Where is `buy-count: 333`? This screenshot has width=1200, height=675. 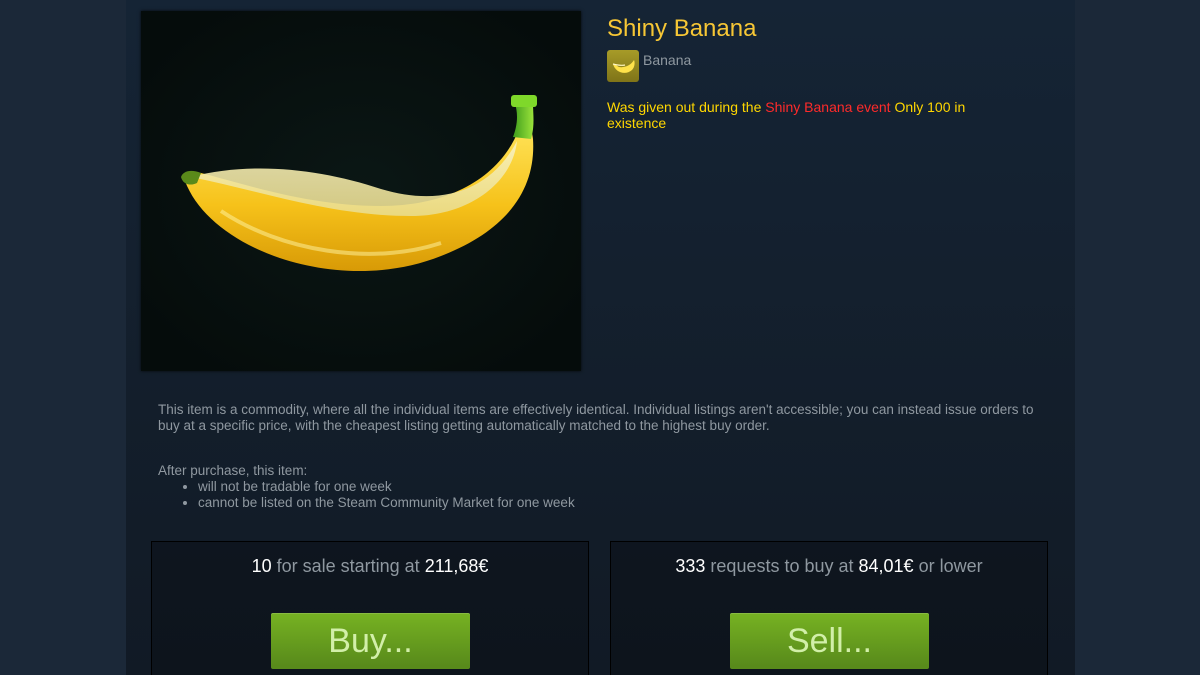
buy-count: 333 is located at coordinates (690, 566).